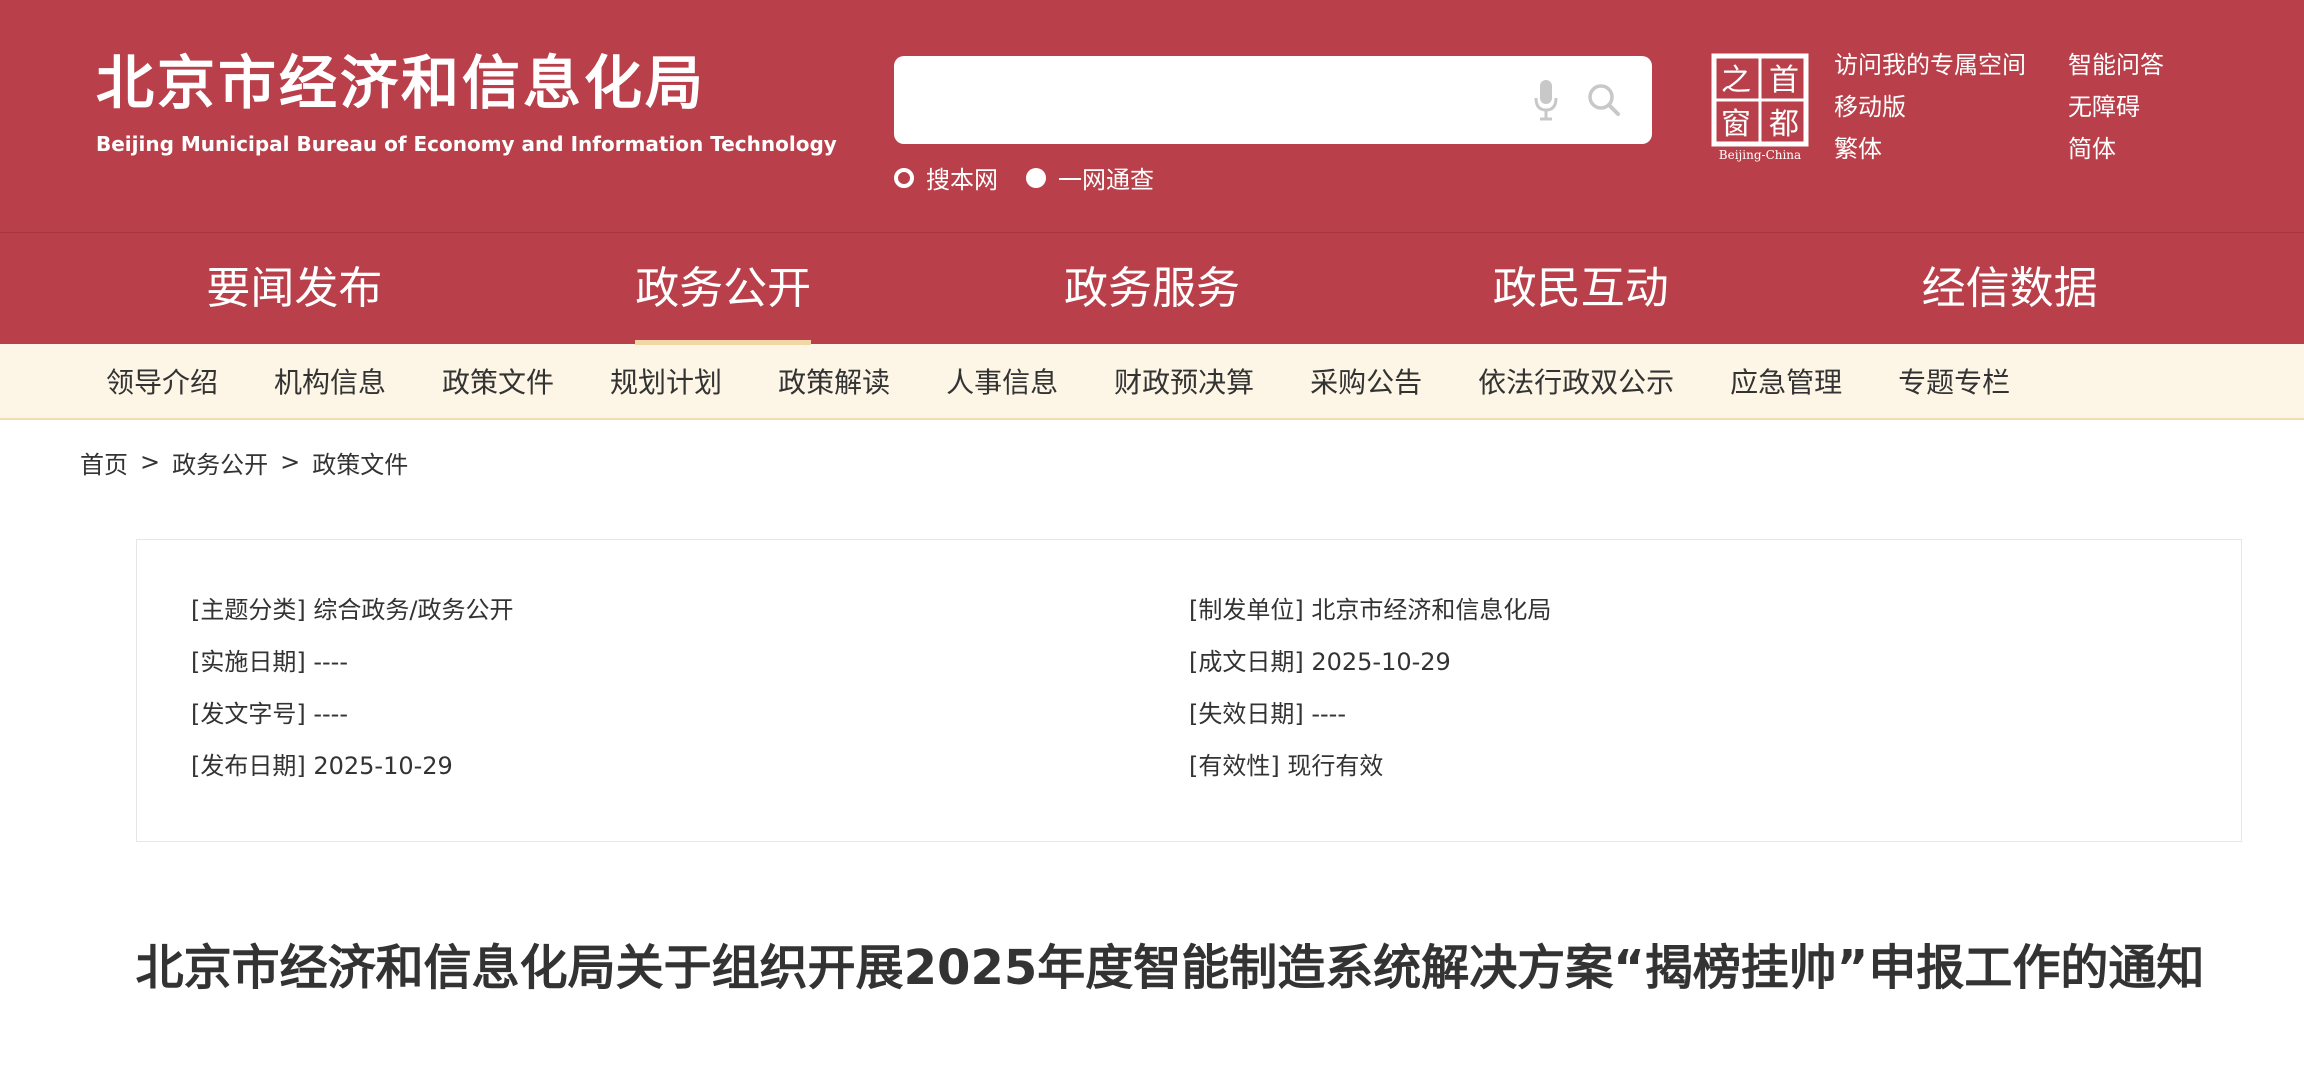  I want to click on meta-written-date: [成文日期] 2025-10-29, so click(1320, 662).